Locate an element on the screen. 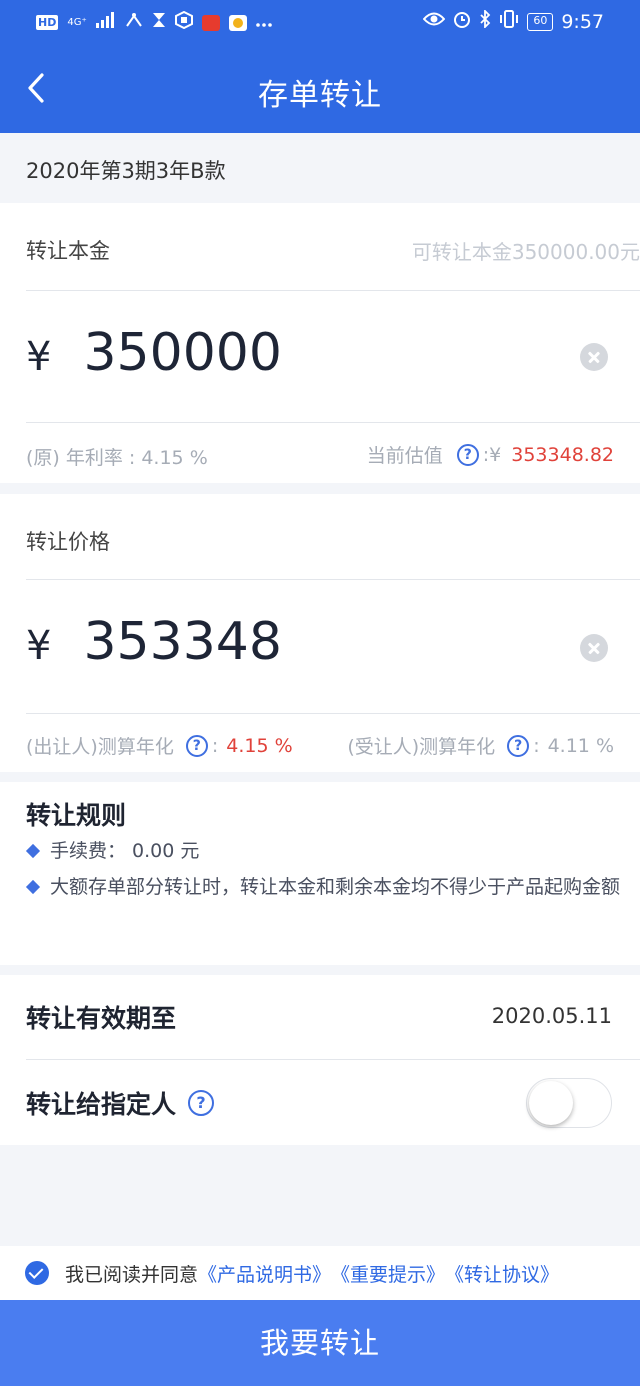  rules-title: 转让规则 is located at coordinates (76, 815).